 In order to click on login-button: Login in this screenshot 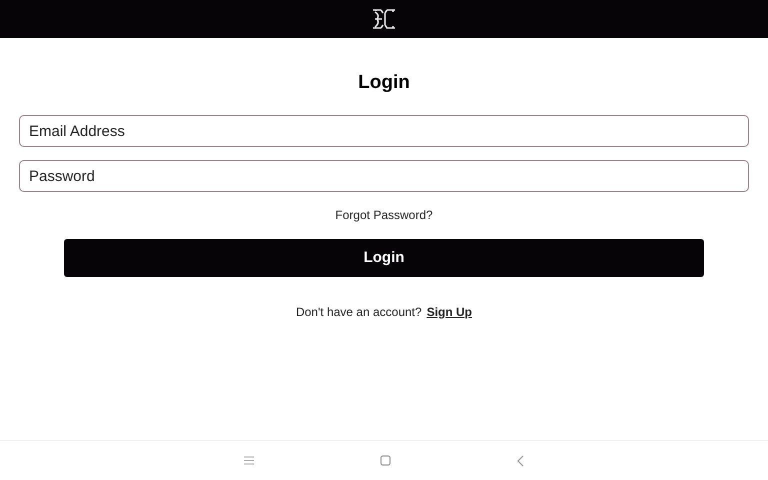, I will do `click(384, 258)`.